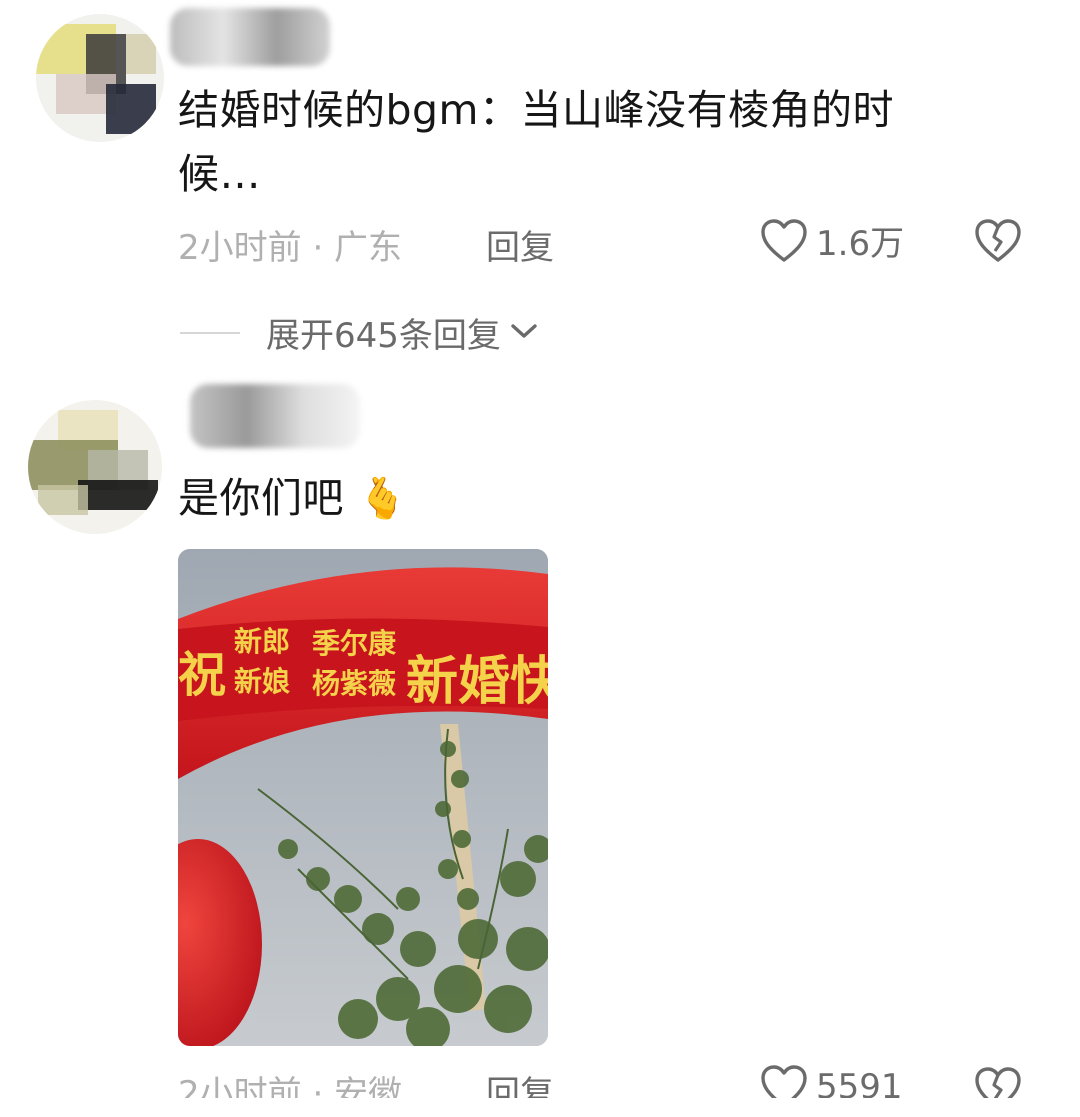 The width and height of the screenshot is (1080, 1117). Describe the element at coordinates (784, 240) in the screenshot. I see `heart-outline-icon` at that location.